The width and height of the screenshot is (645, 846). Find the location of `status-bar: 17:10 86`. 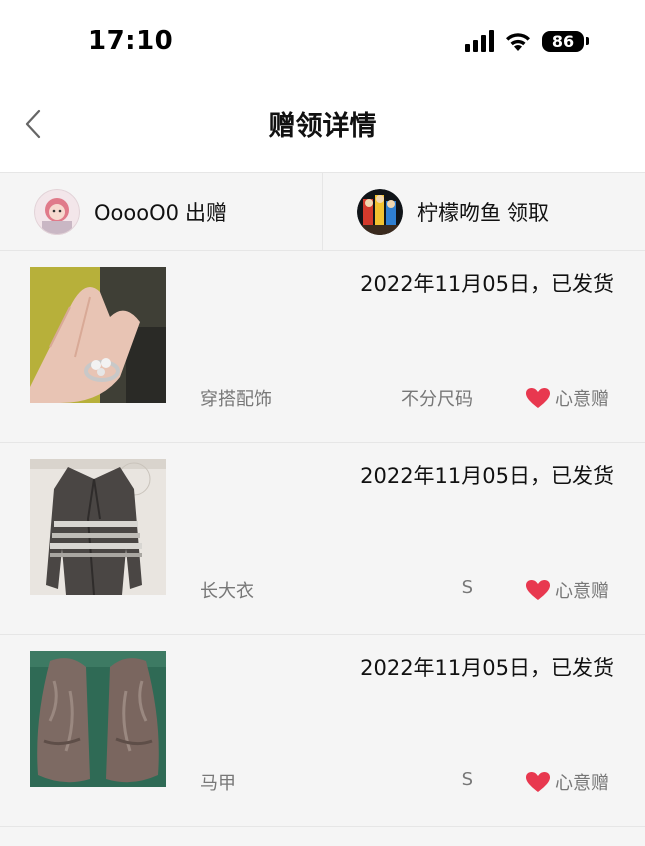

status-bar: 17:10 86 is located at coordinates (322, 42).